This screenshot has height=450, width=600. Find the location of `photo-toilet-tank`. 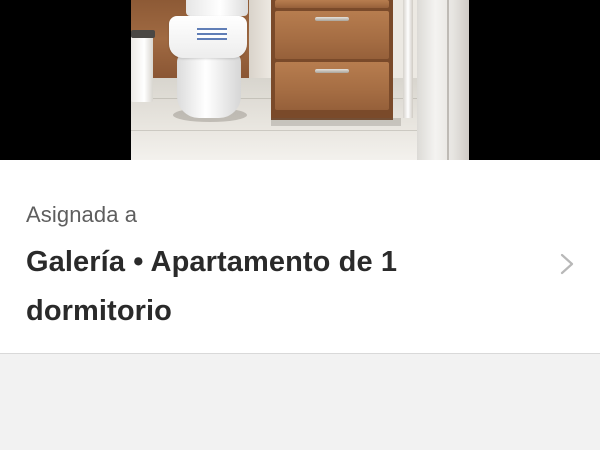

photo-toilet-tank is located at coordinates (217, 8).